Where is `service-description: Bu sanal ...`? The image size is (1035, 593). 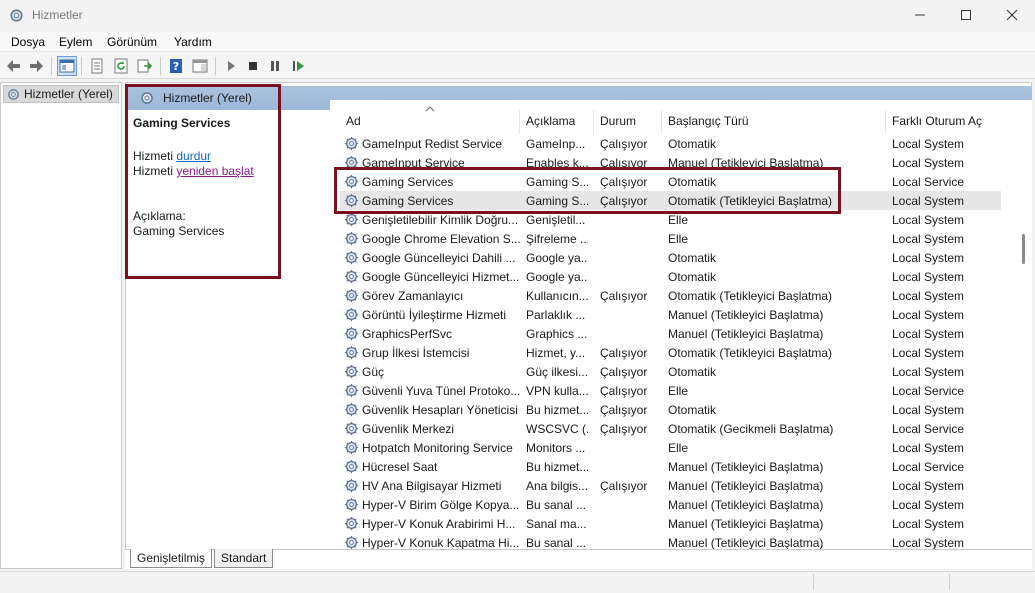 service-description: Bu sanal ... is located at coordinates (556, 505).